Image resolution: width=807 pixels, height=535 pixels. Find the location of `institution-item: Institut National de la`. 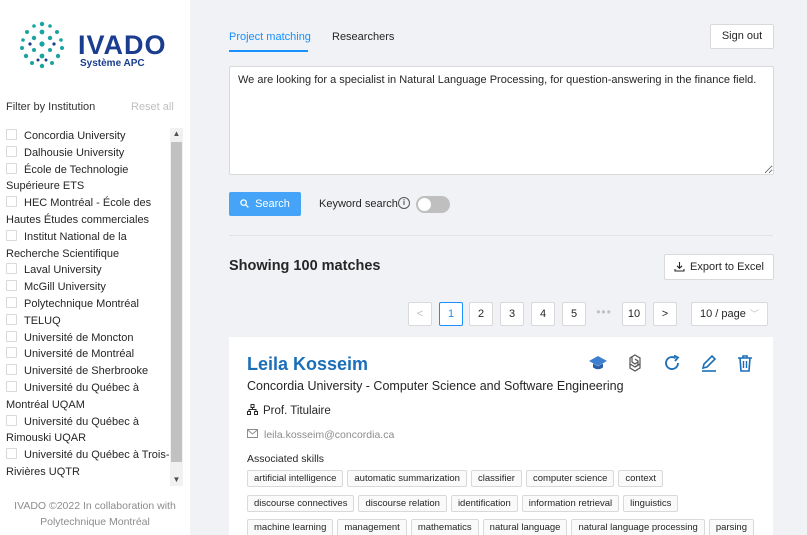

institution-item: Institut National de la is located at coordinates (85, 237).